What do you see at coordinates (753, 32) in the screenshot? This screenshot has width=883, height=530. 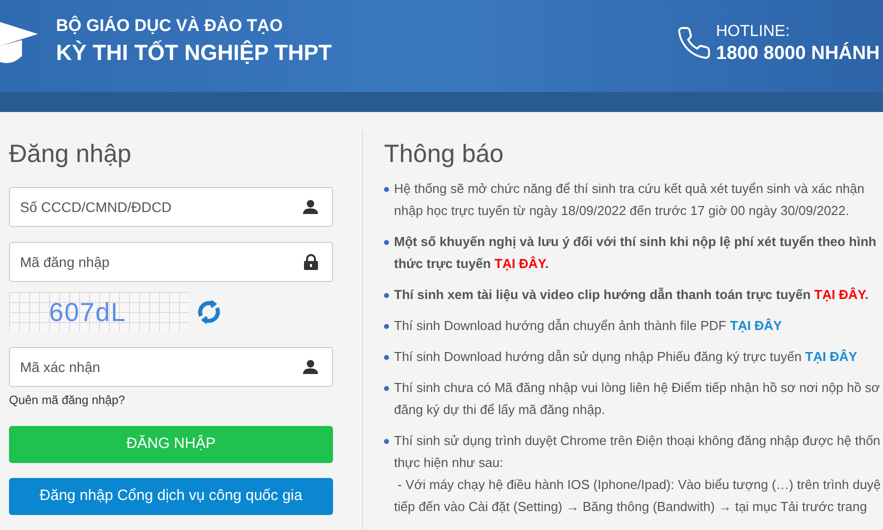 I see `hotline-label: HOTLINE:` at bounding box center [753, 32].